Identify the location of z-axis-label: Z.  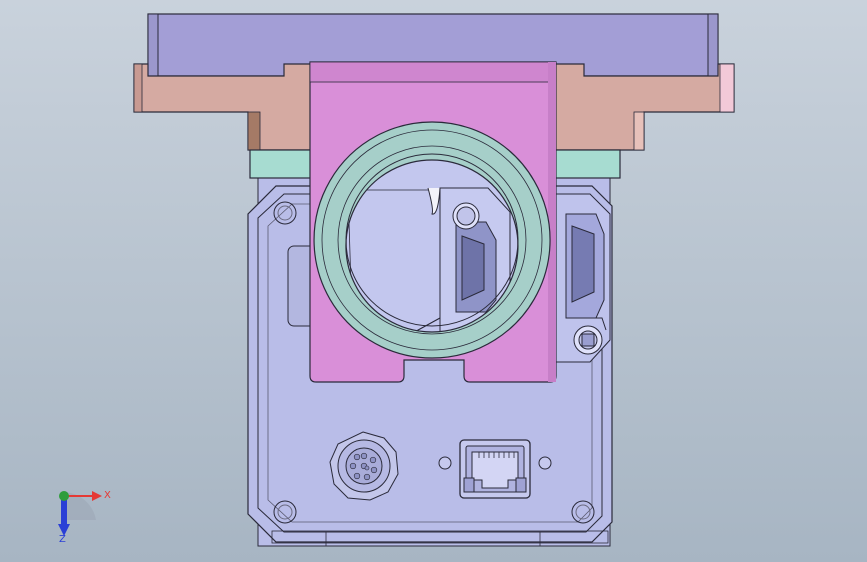
(62, 539).